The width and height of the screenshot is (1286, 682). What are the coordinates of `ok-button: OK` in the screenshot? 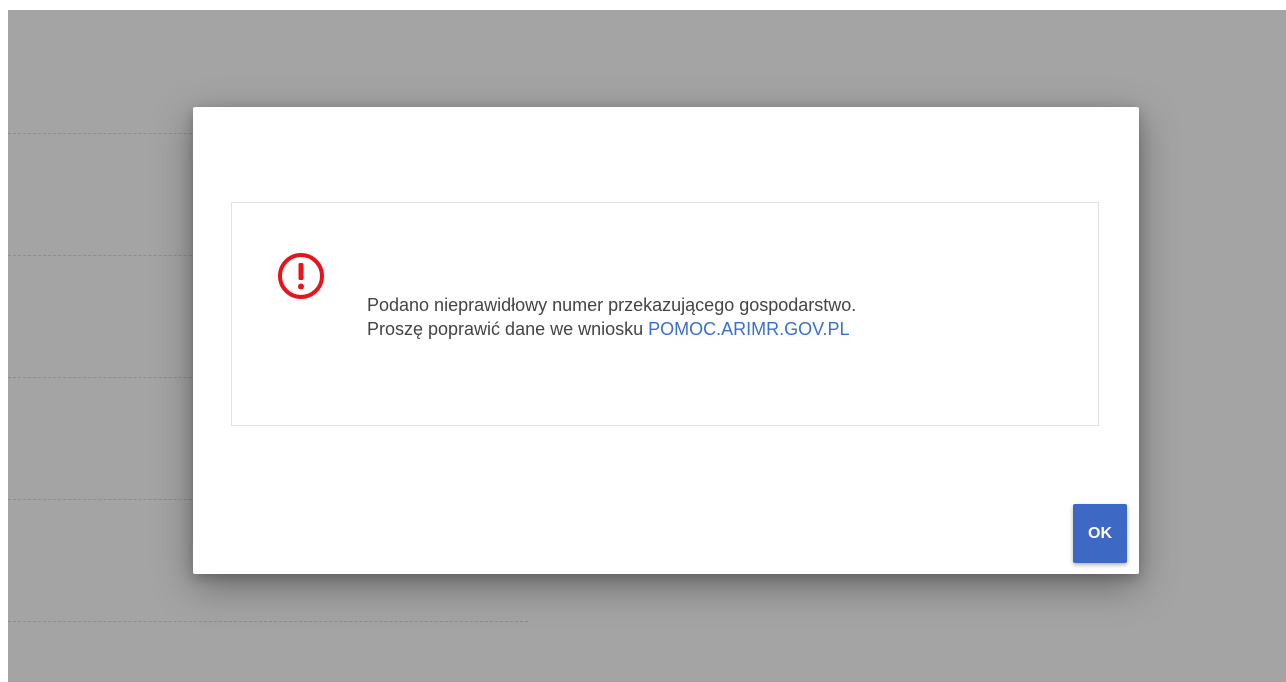 It's located at (1100, 533).